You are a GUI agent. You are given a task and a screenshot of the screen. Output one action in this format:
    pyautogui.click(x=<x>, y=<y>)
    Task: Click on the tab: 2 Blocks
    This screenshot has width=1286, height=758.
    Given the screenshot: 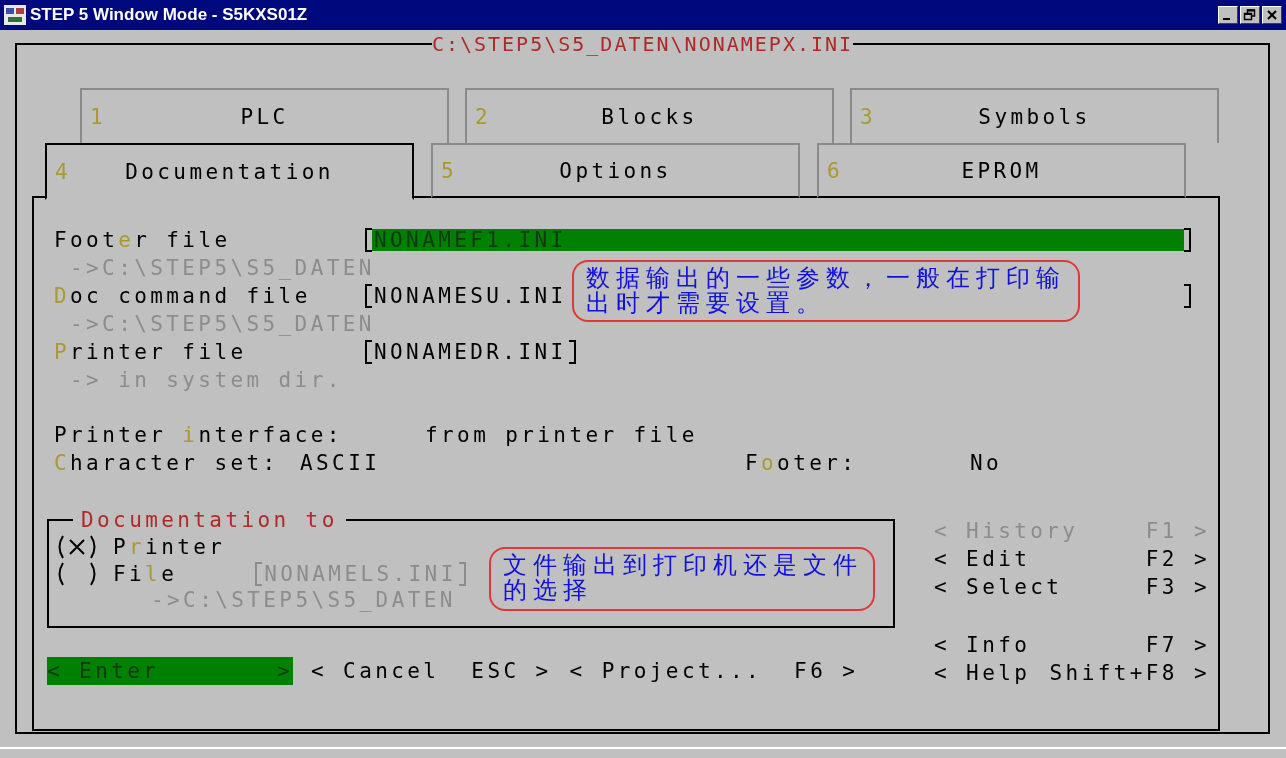 What is the action you would take?
    pyautogui.click(x=649, y=115)
    